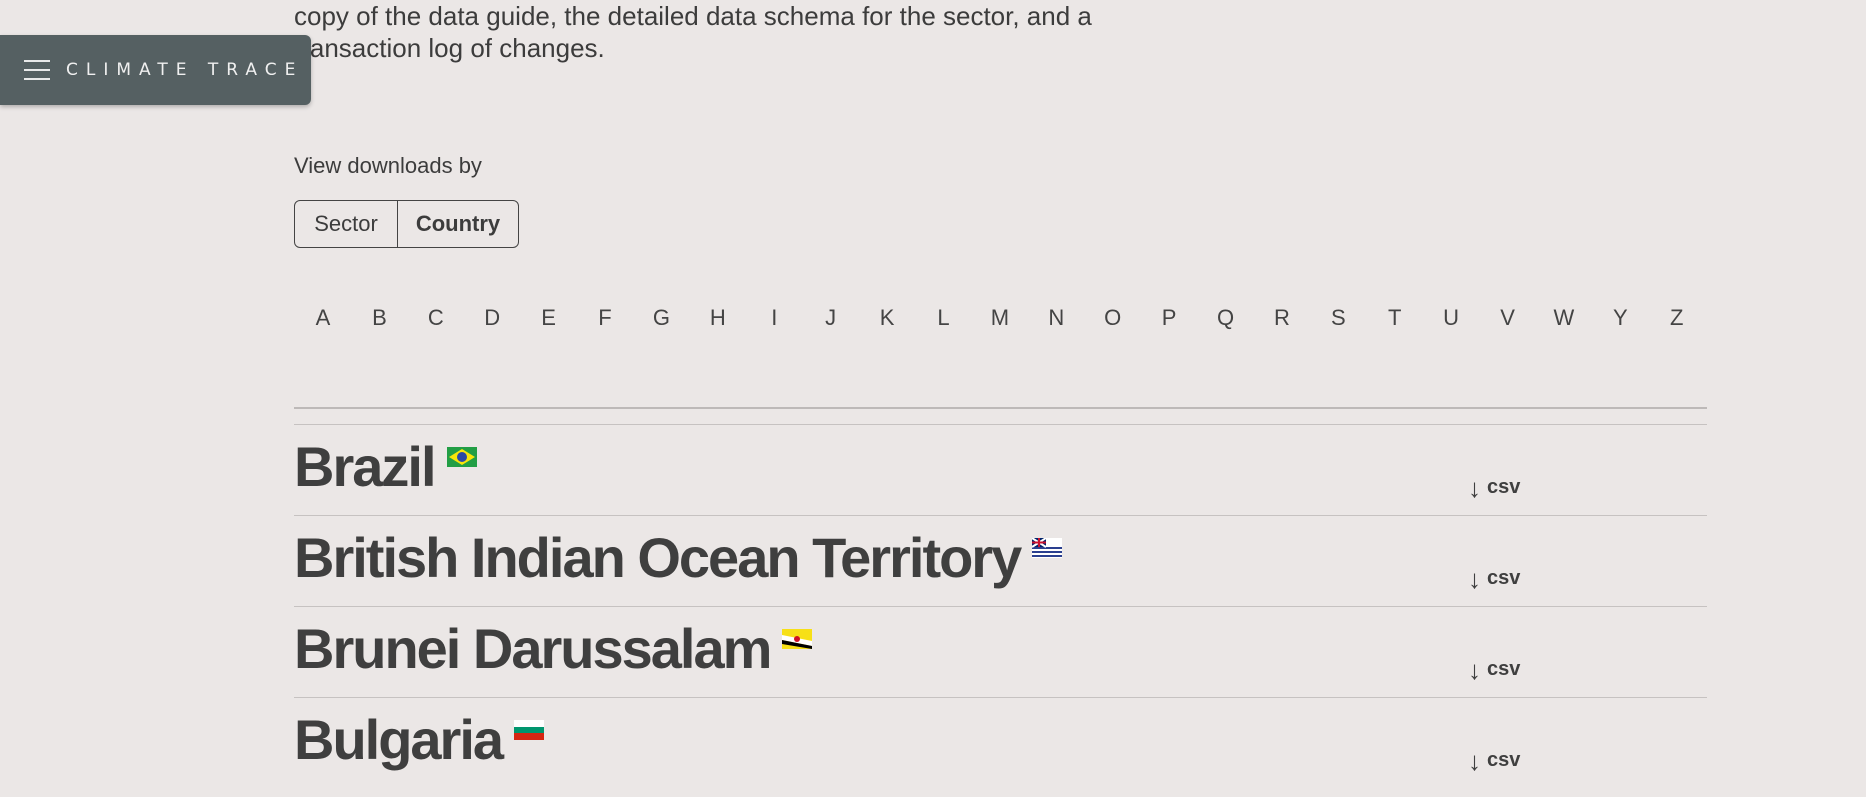  What do you see at coordinates (436, 320) in the screenshot?
I see `letter-c: C` at bounding box center [436, 320].